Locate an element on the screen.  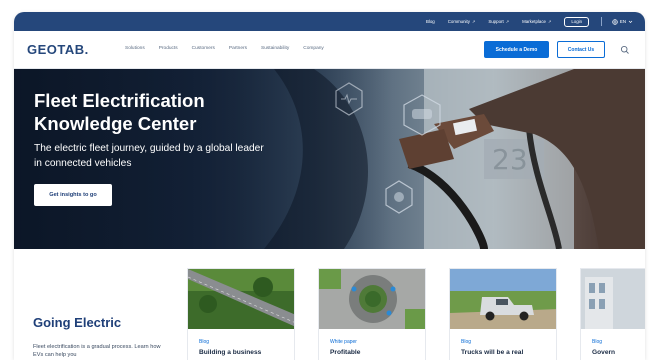
card-title: Govern is located at coordinates (604, 352).